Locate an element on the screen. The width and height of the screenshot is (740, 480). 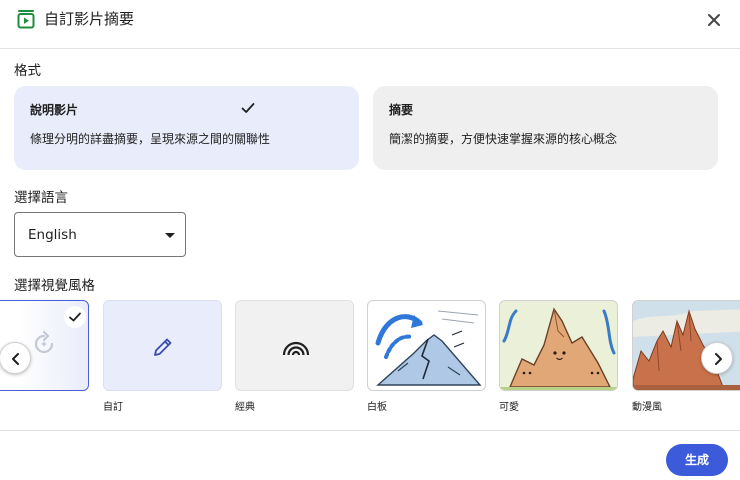
language-label: 選擇語言 is located at coordinates (41, 198).